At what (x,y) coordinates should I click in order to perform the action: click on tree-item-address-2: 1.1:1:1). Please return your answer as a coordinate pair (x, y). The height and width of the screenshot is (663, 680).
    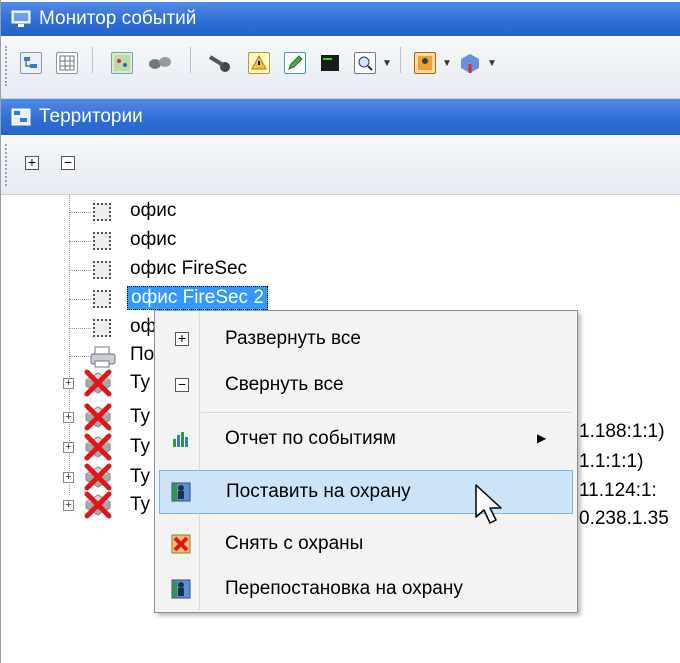
    Looking at the image, I should click on (611, 461).